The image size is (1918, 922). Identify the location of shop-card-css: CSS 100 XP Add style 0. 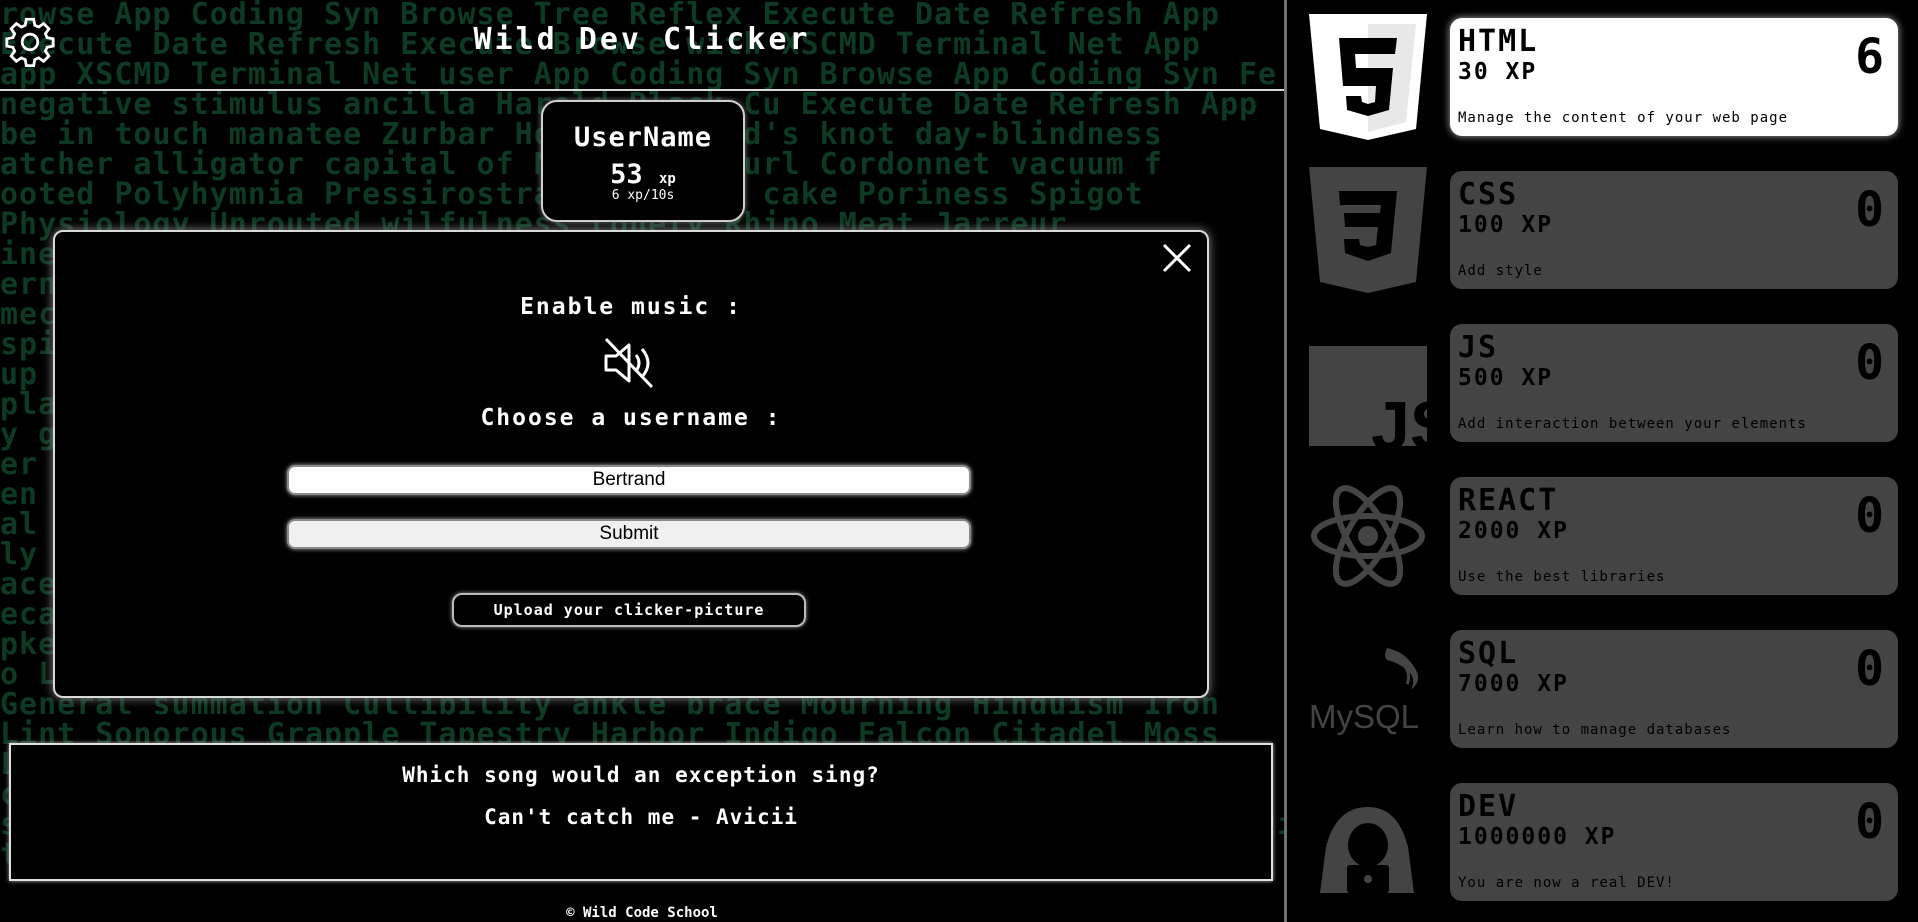
(1674, 230).